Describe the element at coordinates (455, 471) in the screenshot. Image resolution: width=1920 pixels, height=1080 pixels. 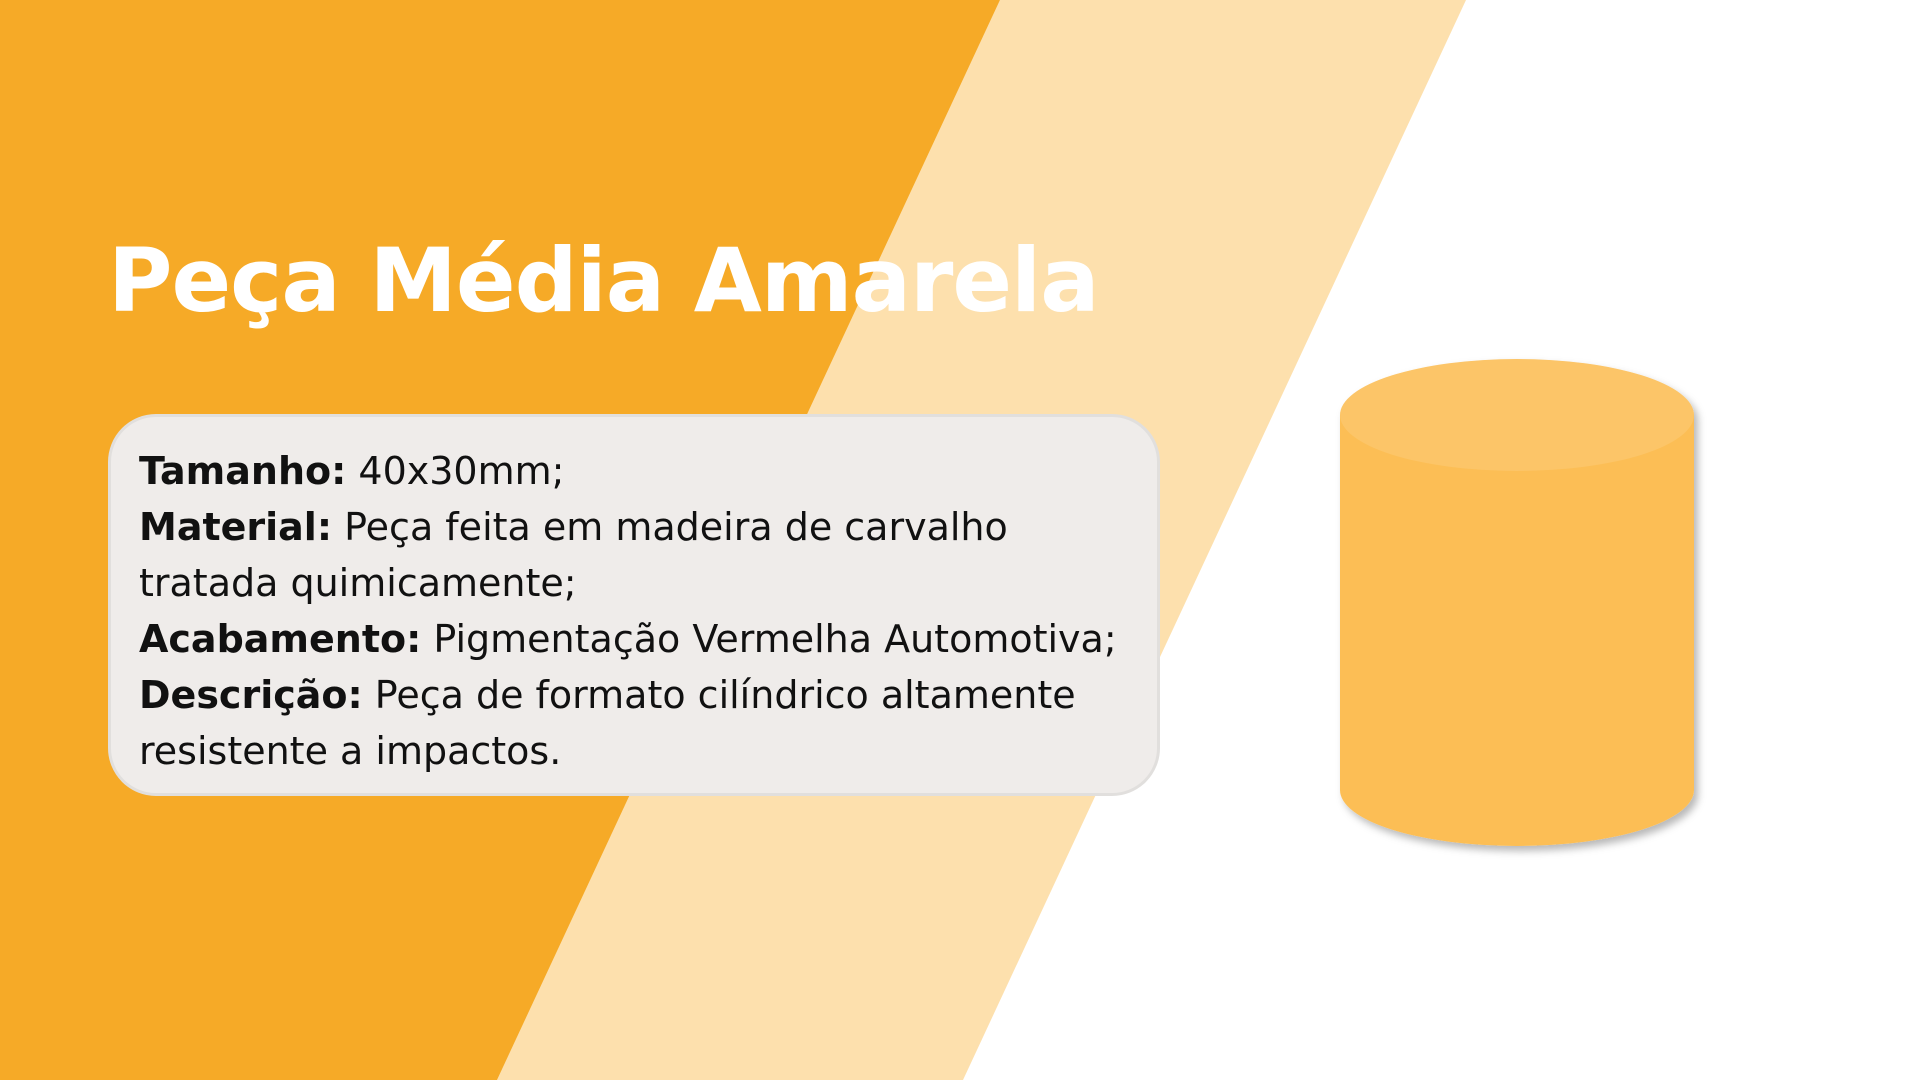
I see `detail-value: 40x30mm;` at that location.